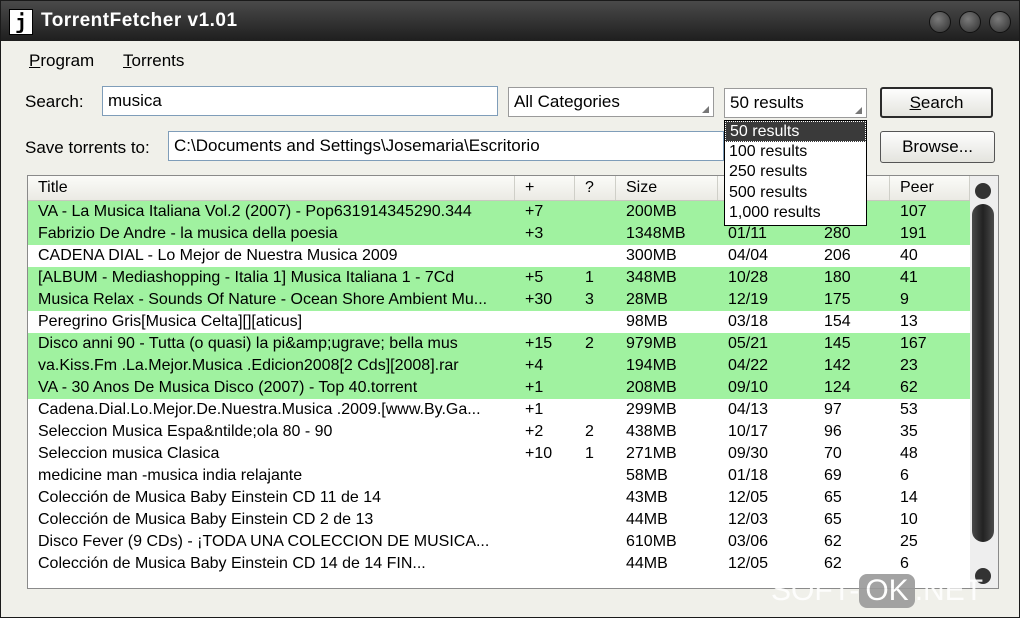  What do you see at coordinates (837, 255) in the screenshot?
I see `cell-seed: 206` at bounding box center [837, 255].